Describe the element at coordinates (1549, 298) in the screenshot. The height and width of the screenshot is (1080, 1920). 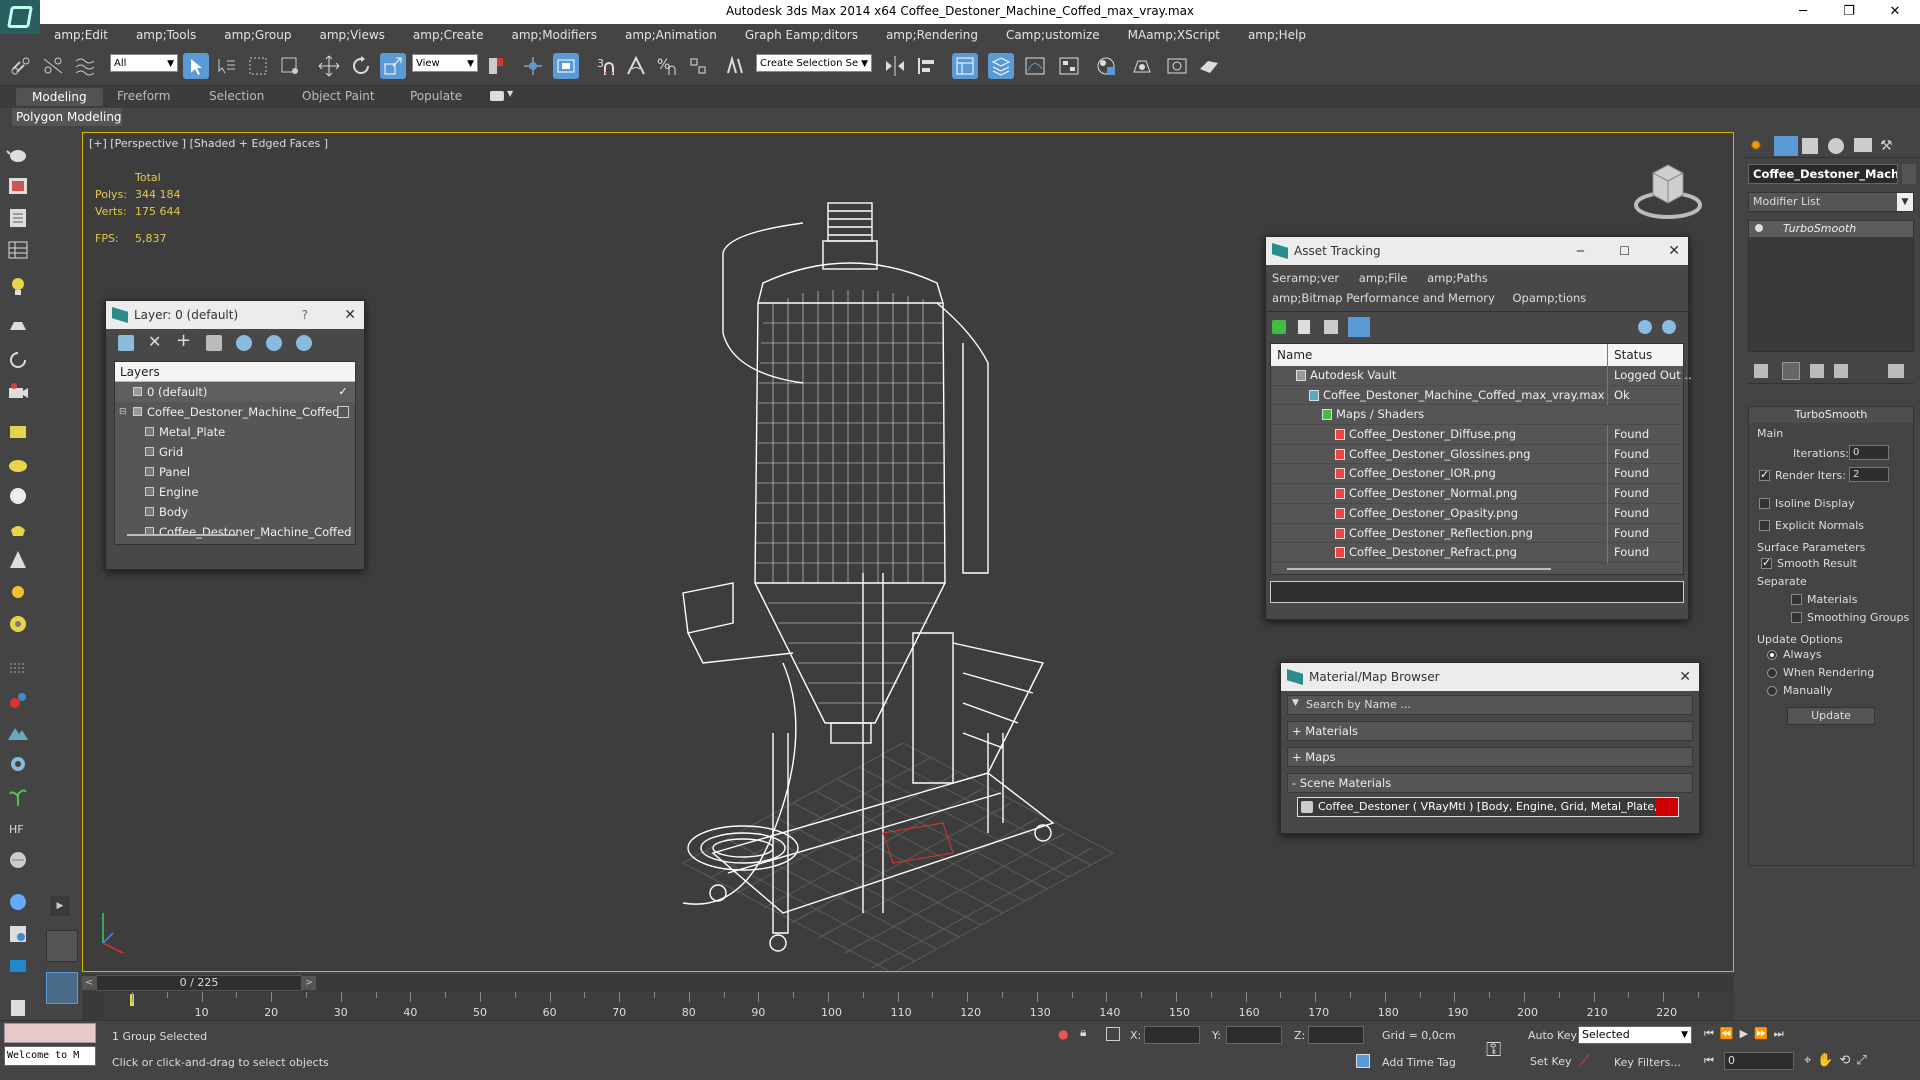
I see `asset-menu-options: Opamp;tions` at that location.